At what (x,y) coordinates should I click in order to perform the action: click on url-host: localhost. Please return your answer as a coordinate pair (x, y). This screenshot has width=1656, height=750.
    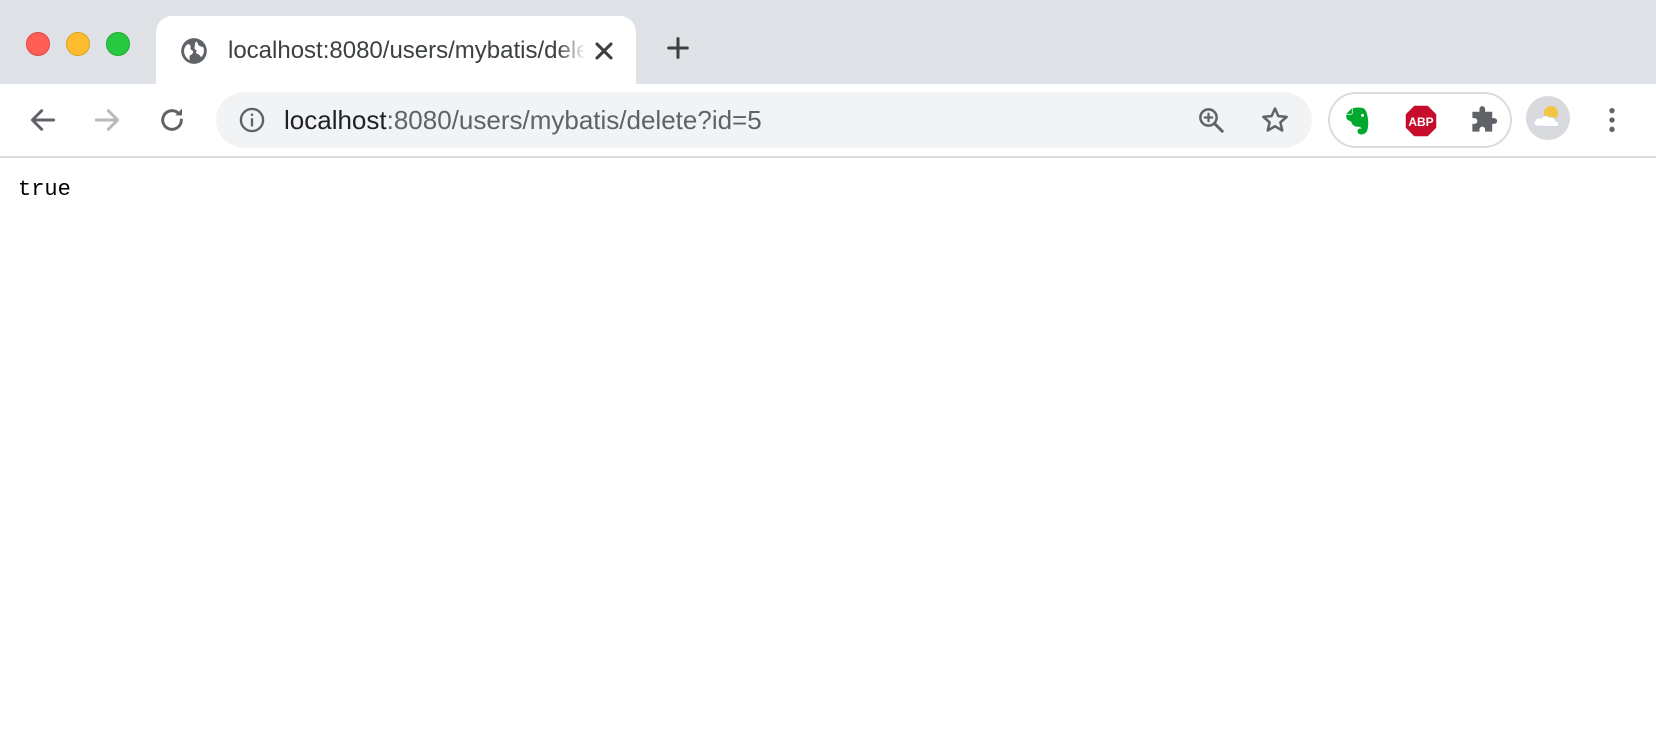
    Looking at the image, I should click on (335, 120).